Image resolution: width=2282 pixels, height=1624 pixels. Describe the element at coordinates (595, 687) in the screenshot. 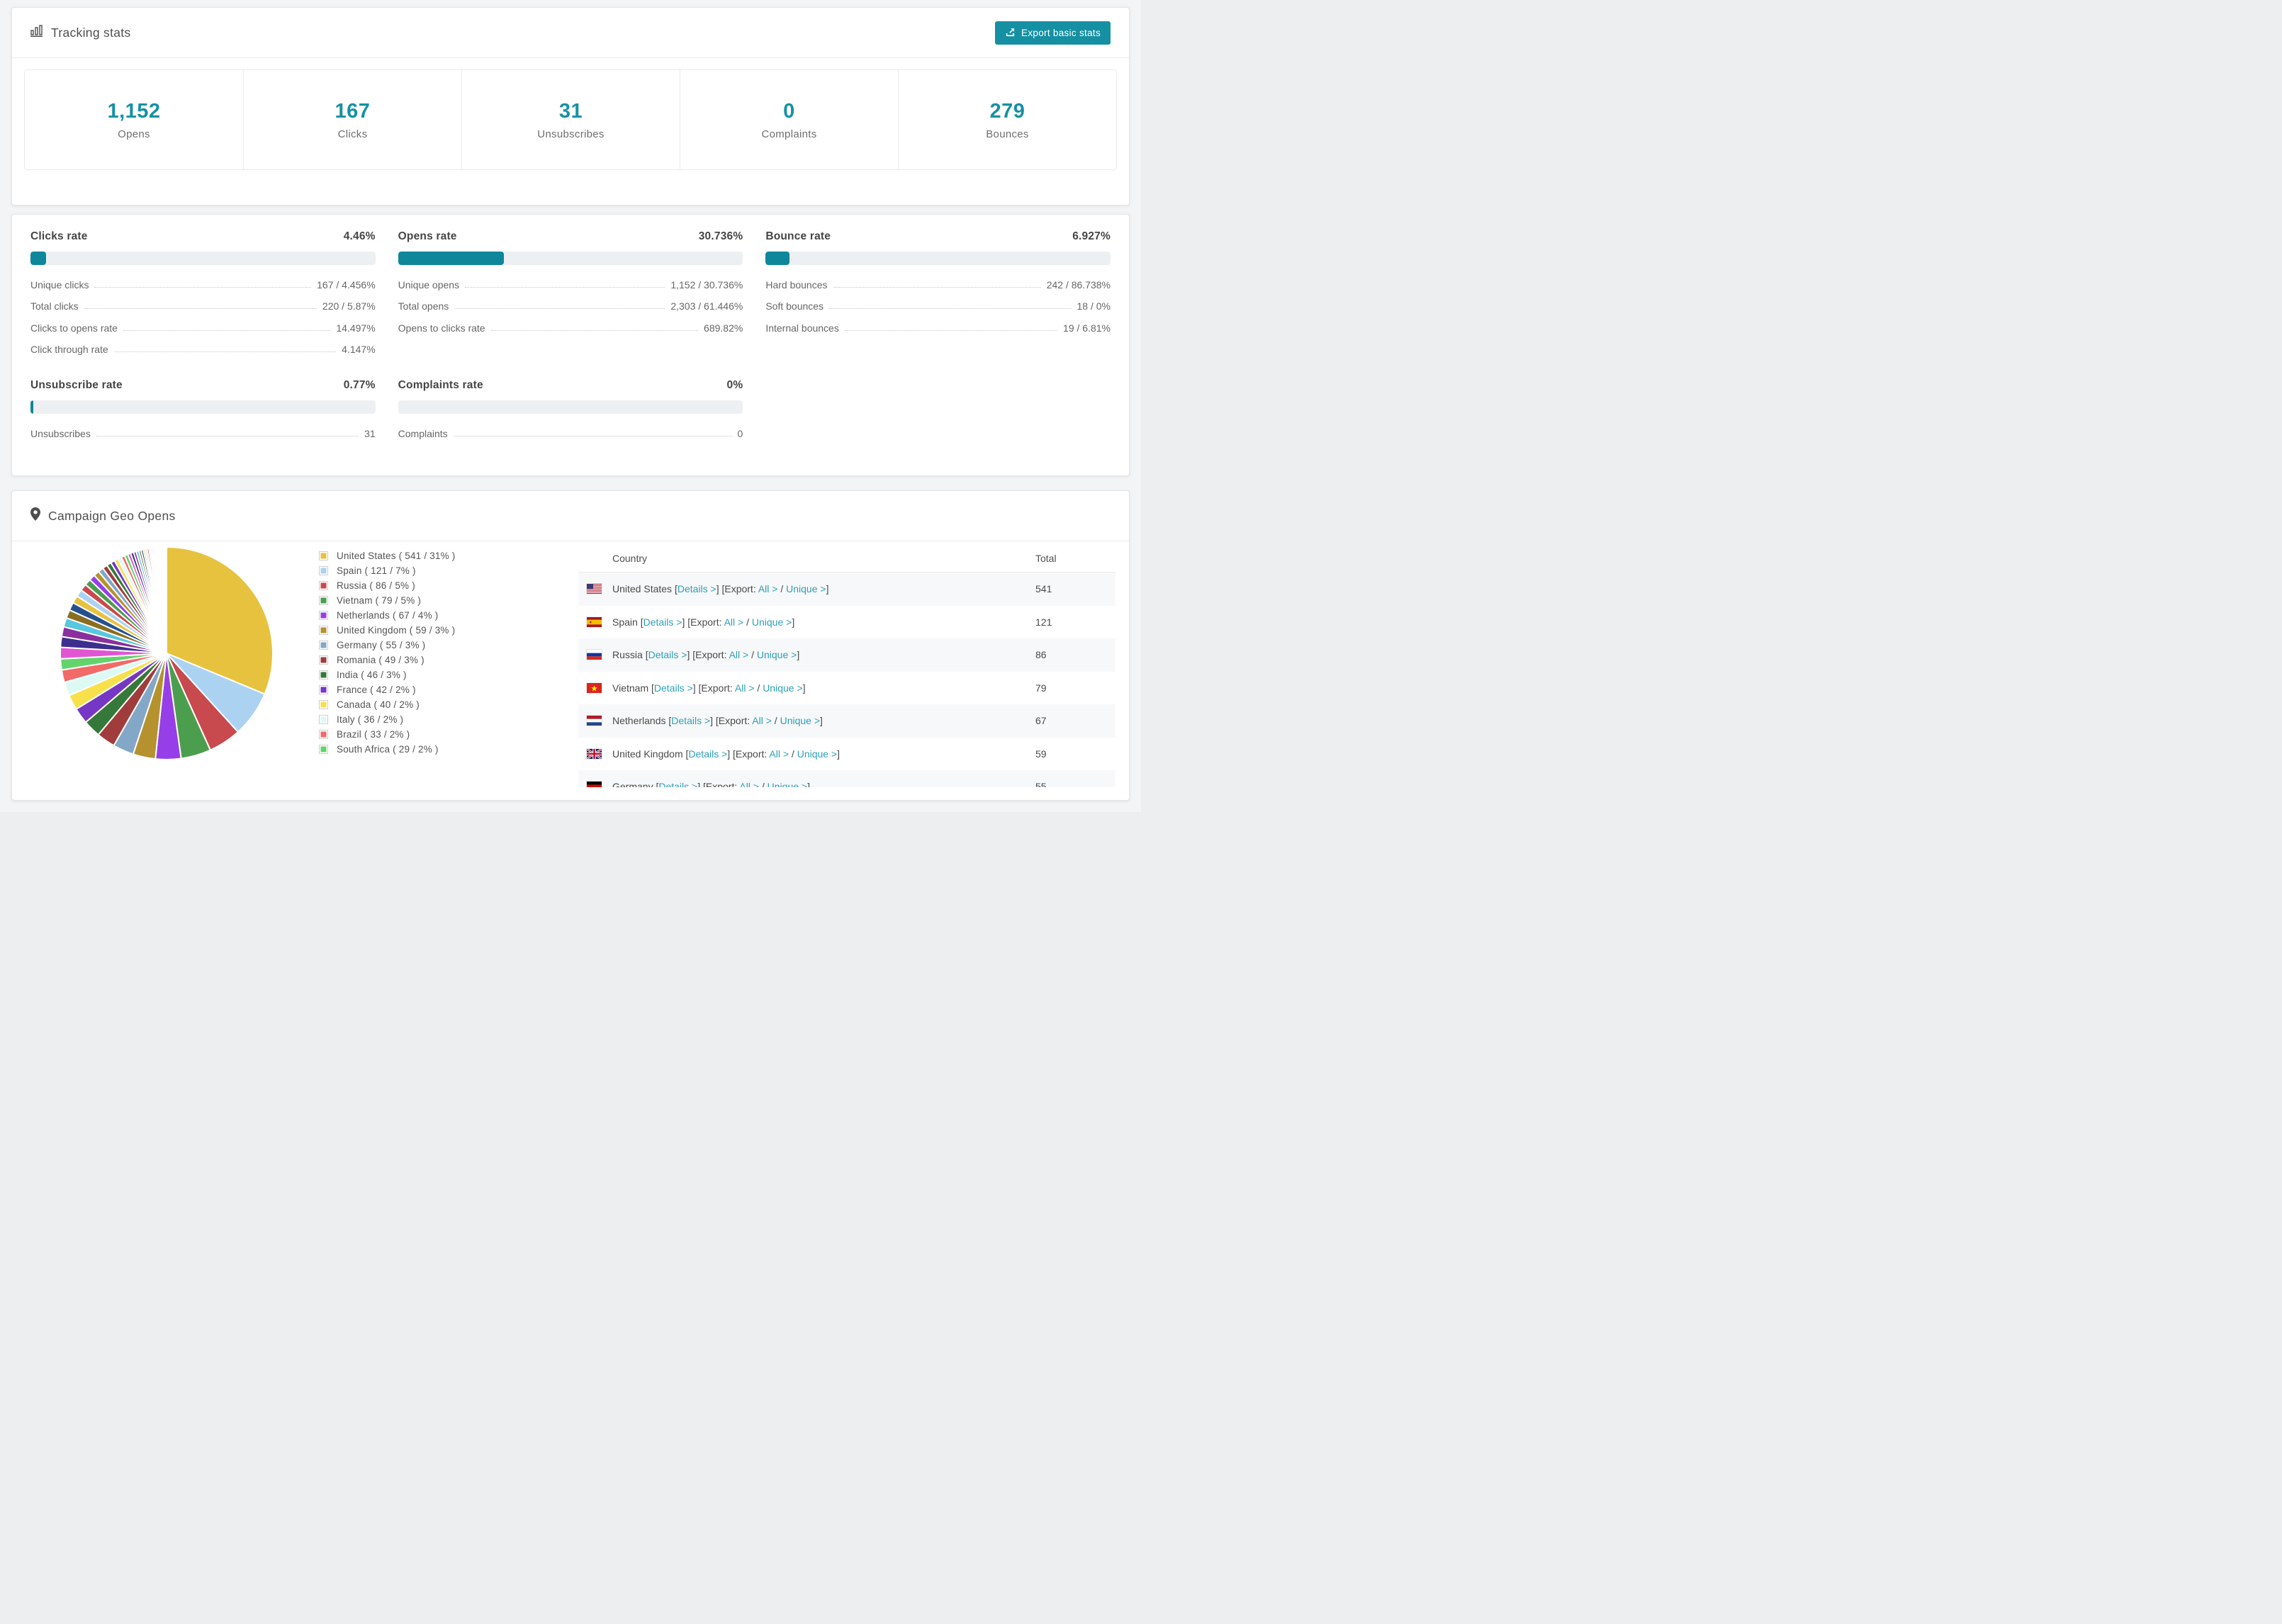

I see `vn-flag-icon` at that location.